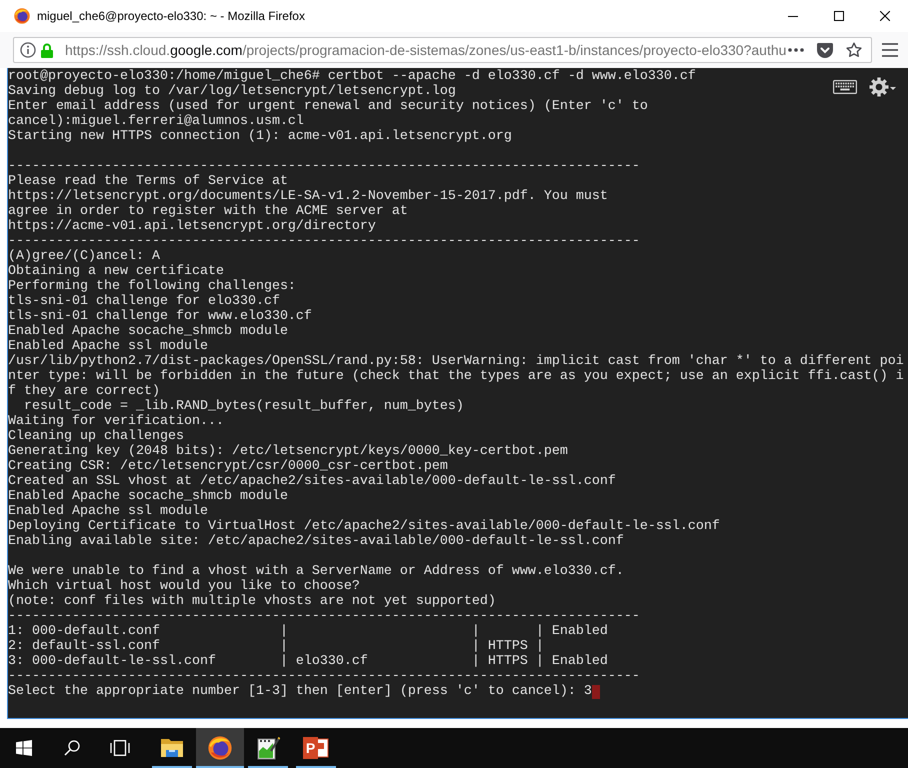  Describe the element at coordinates (288, 451) in the screenshot. I see `terminal-line: Generating key (2048 bits): /etc/letsencrypt/keys/0000_key-certbot.pem` at that location.